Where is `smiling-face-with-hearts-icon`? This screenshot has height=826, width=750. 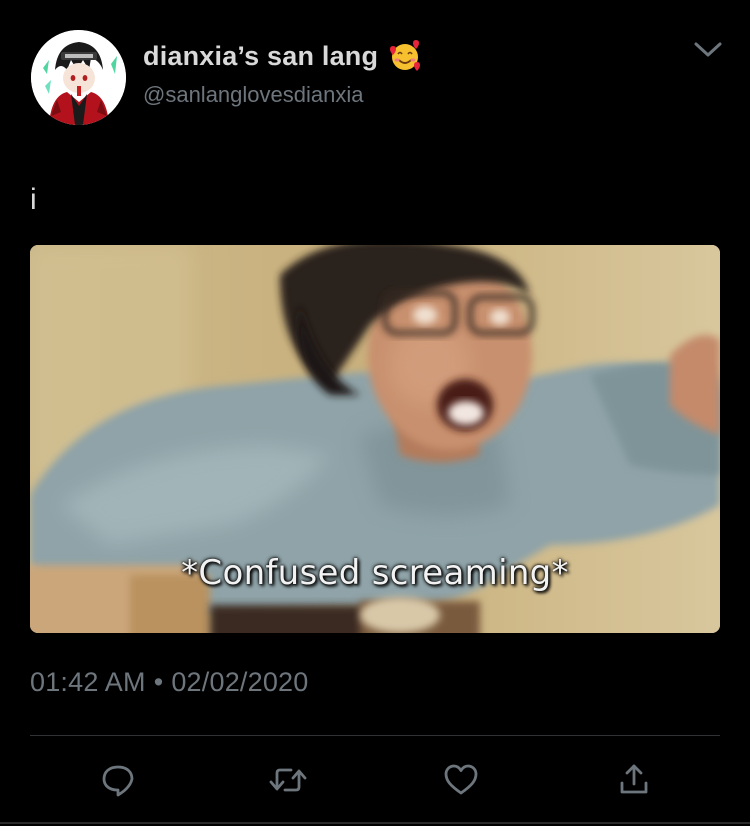 smiling-face-with-hearts-icon is located at coordinates (405, 55).